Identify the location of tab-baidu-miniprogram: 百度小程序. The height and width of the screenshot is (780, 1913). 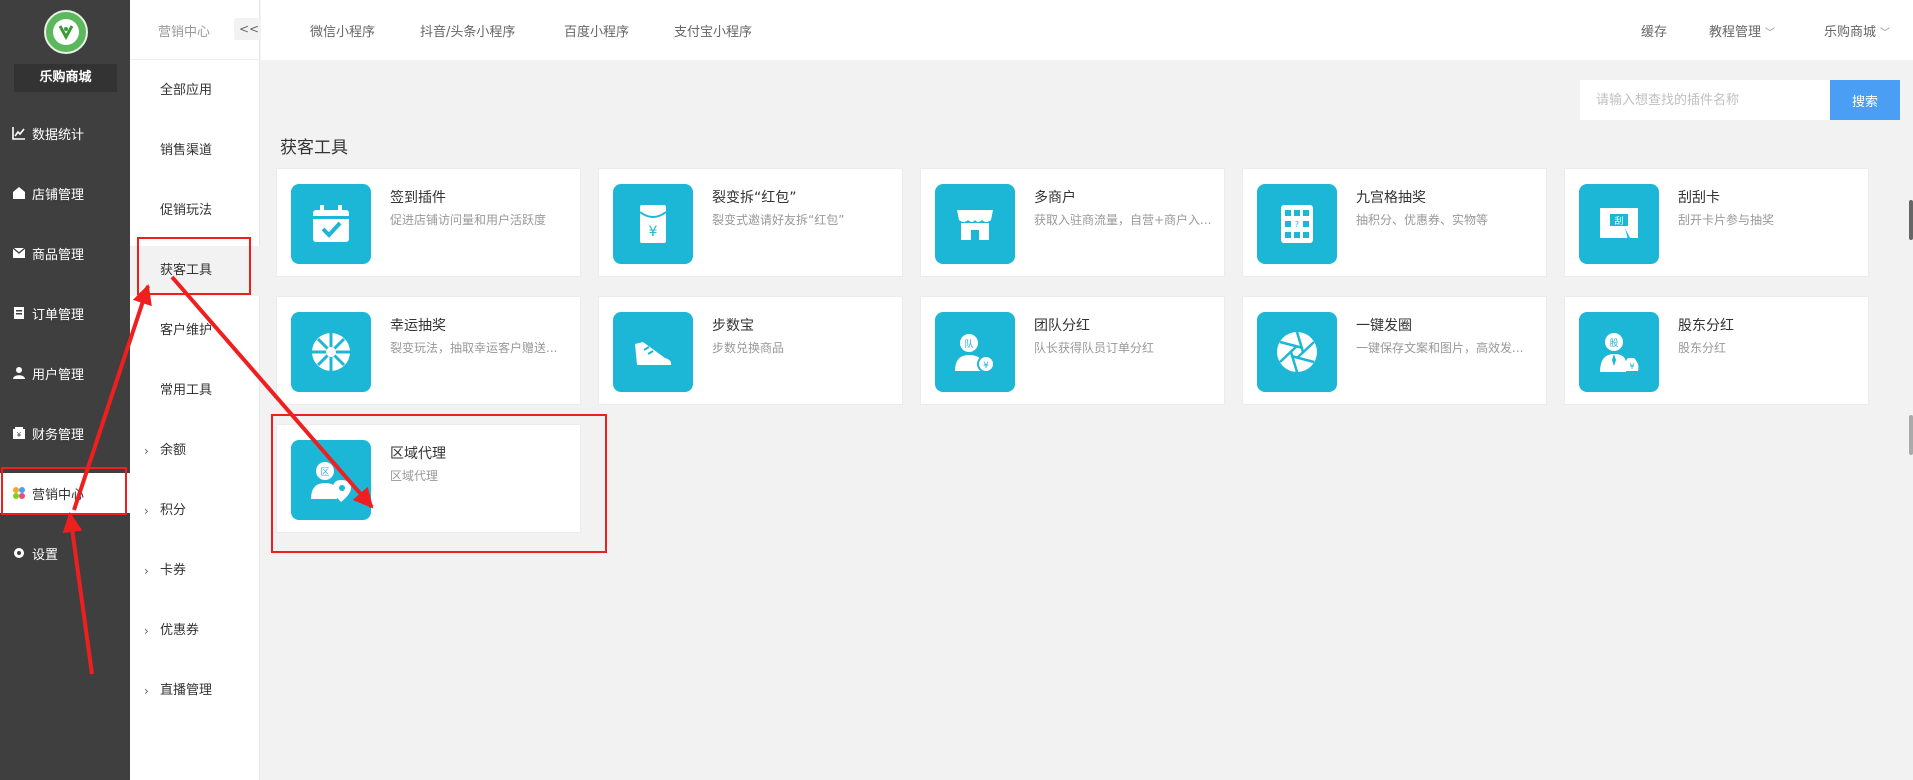
(596, 30).